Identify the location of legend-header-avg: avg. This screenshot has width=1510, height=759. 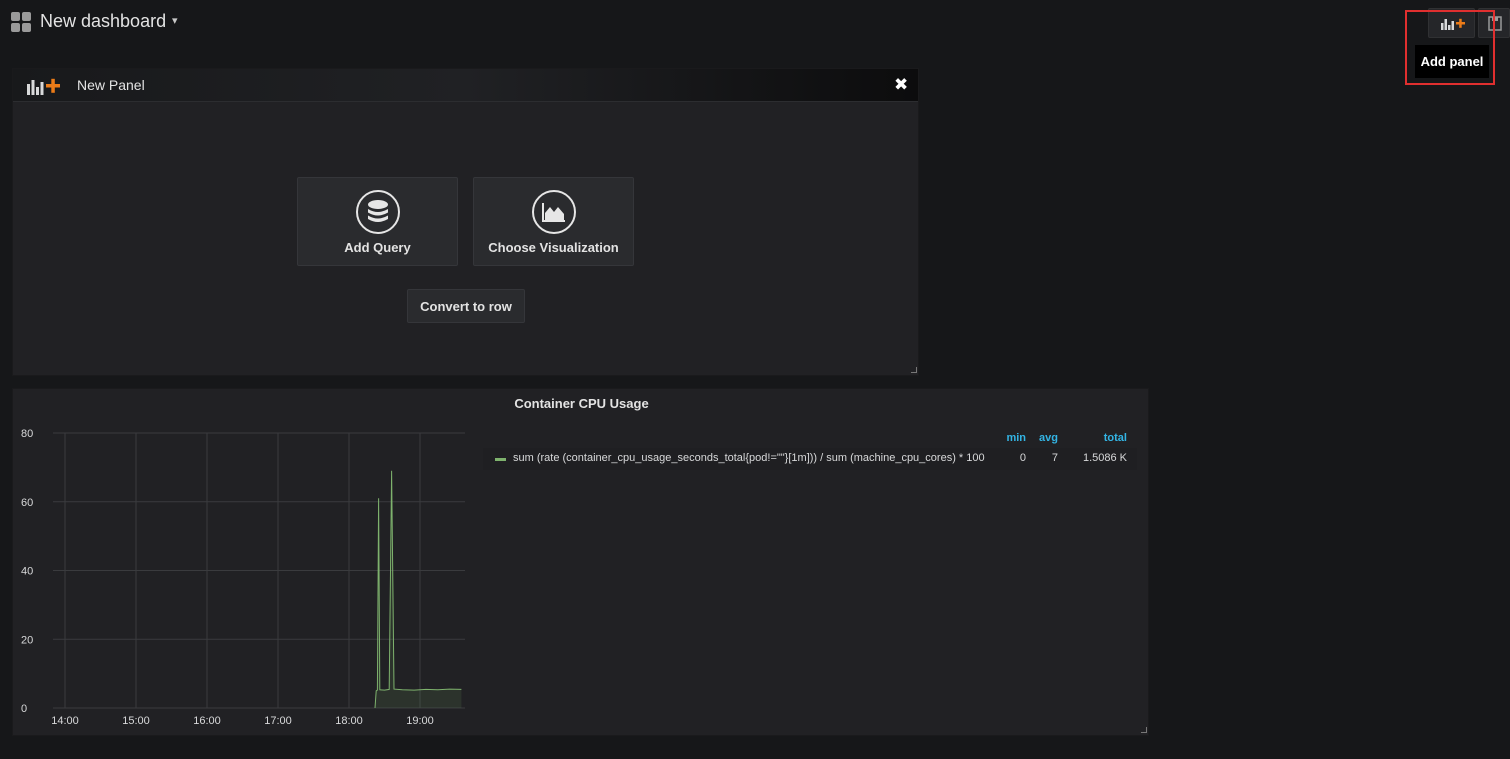
(1043, 438).